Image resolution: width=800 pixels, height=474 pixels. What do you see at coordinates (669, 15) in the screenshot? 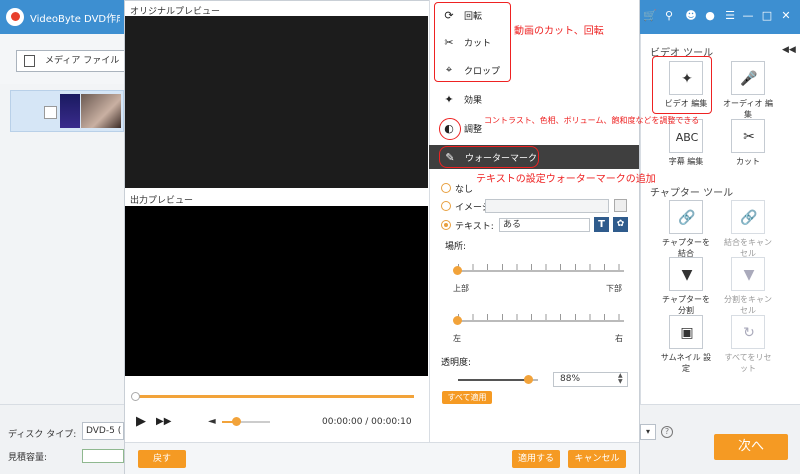
I see `key-icon: ⚲` at bounding box center [669, 15].